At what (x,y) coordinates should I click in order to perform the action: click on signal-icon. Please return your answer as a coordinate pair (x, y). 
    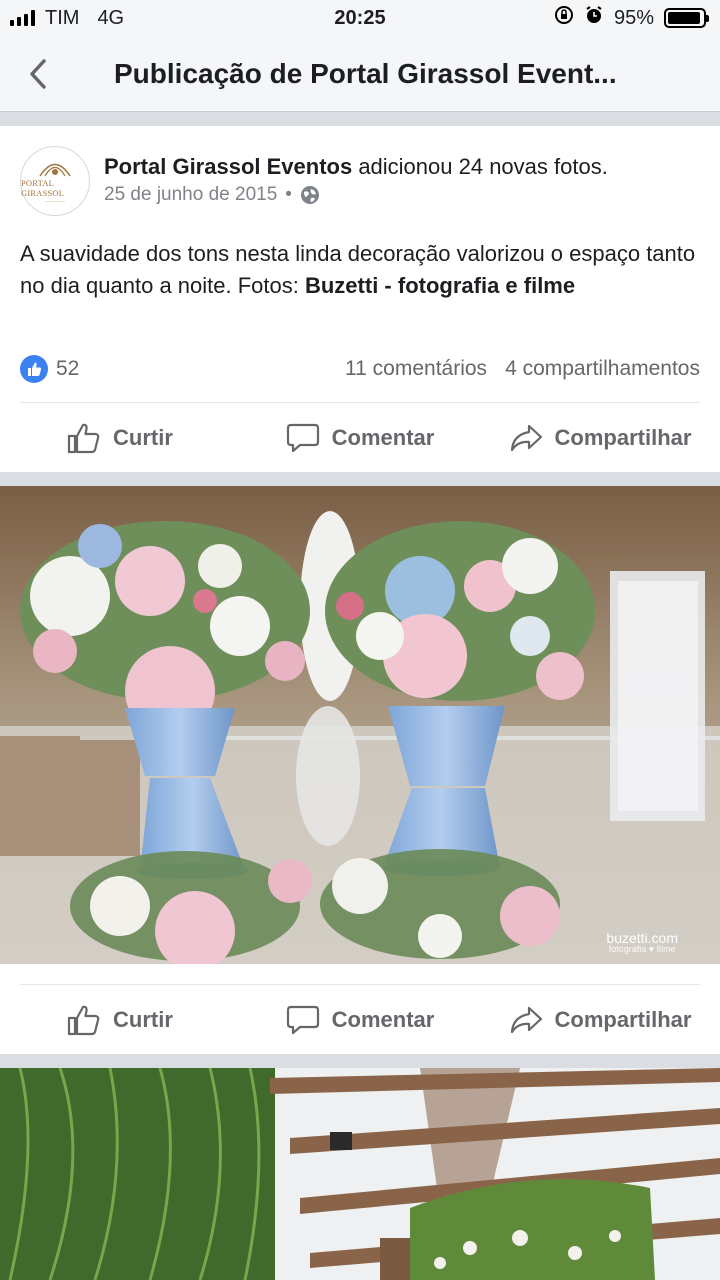
    Looking at the image, I should click on (22, 18).